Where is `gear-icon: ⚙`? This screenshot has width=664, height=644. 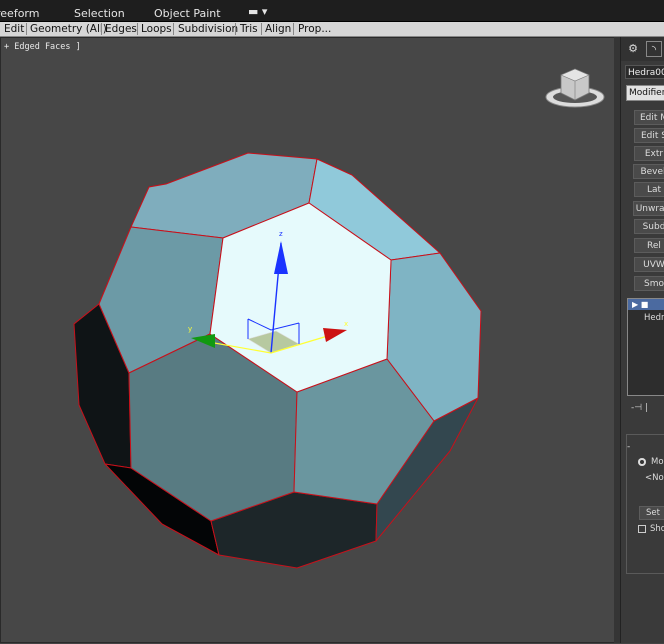 gear-icon: ⚙ is located at coordinates (633, 49).